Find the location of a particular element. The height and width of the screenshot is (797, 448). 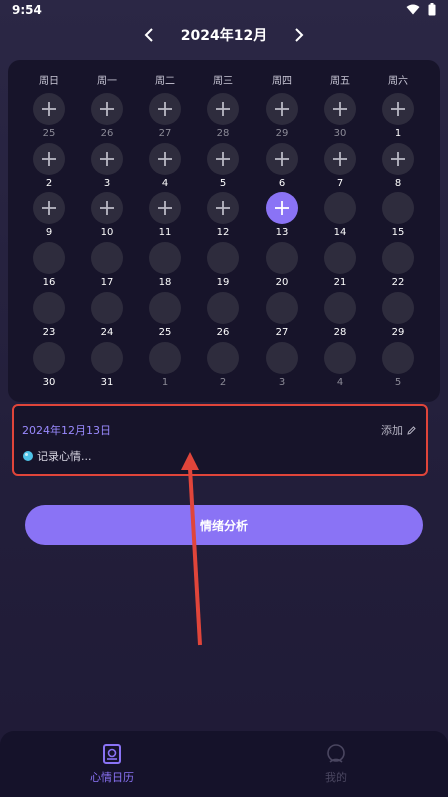

calendar-day: 12 is located at coordinates (223, 217).